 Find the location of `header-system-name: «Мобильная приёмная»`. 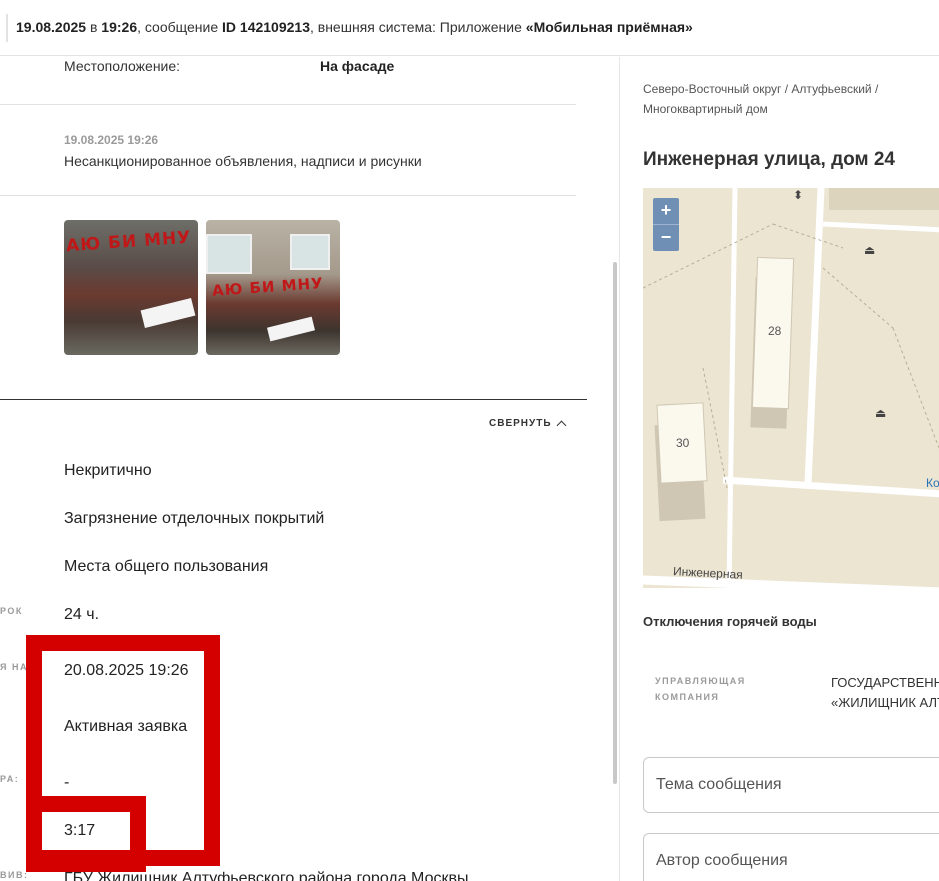

header-system-name: «Мобильная приёмная» is located at coordinates (609, 27).